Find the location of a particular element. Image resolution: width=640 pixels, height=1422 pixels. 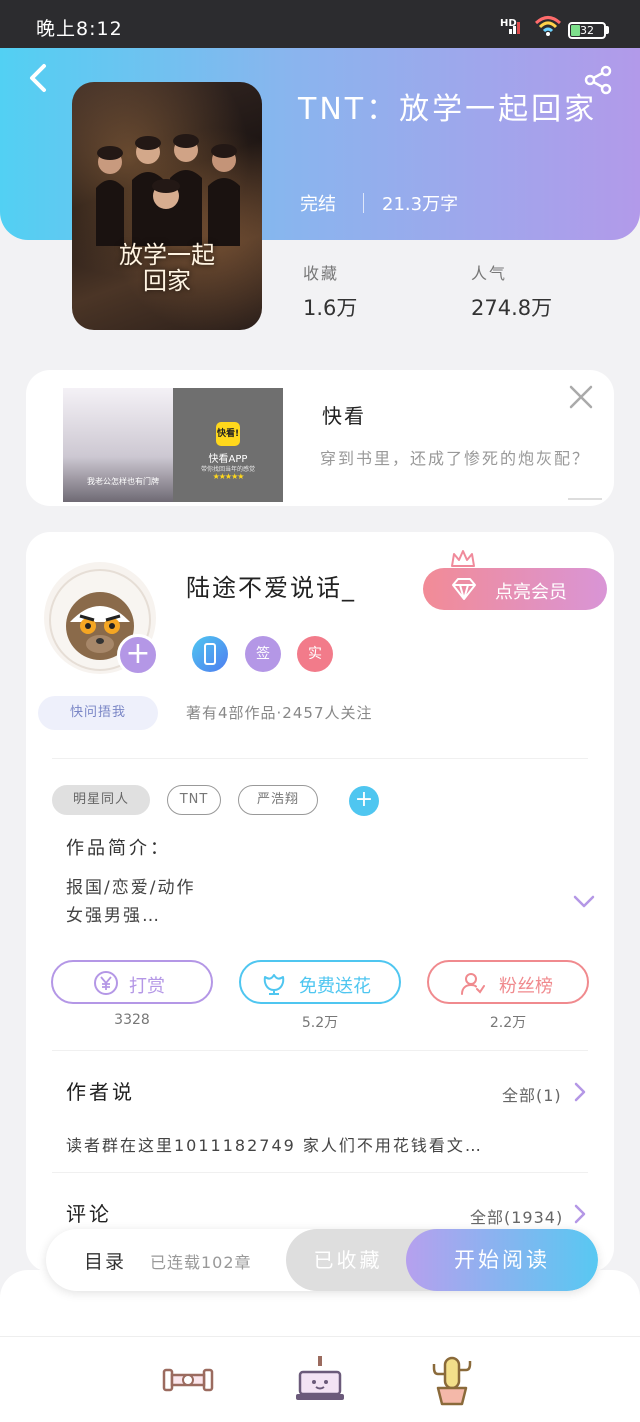

rating-stars: ★★★★★ is located at coordinates (228, 476).